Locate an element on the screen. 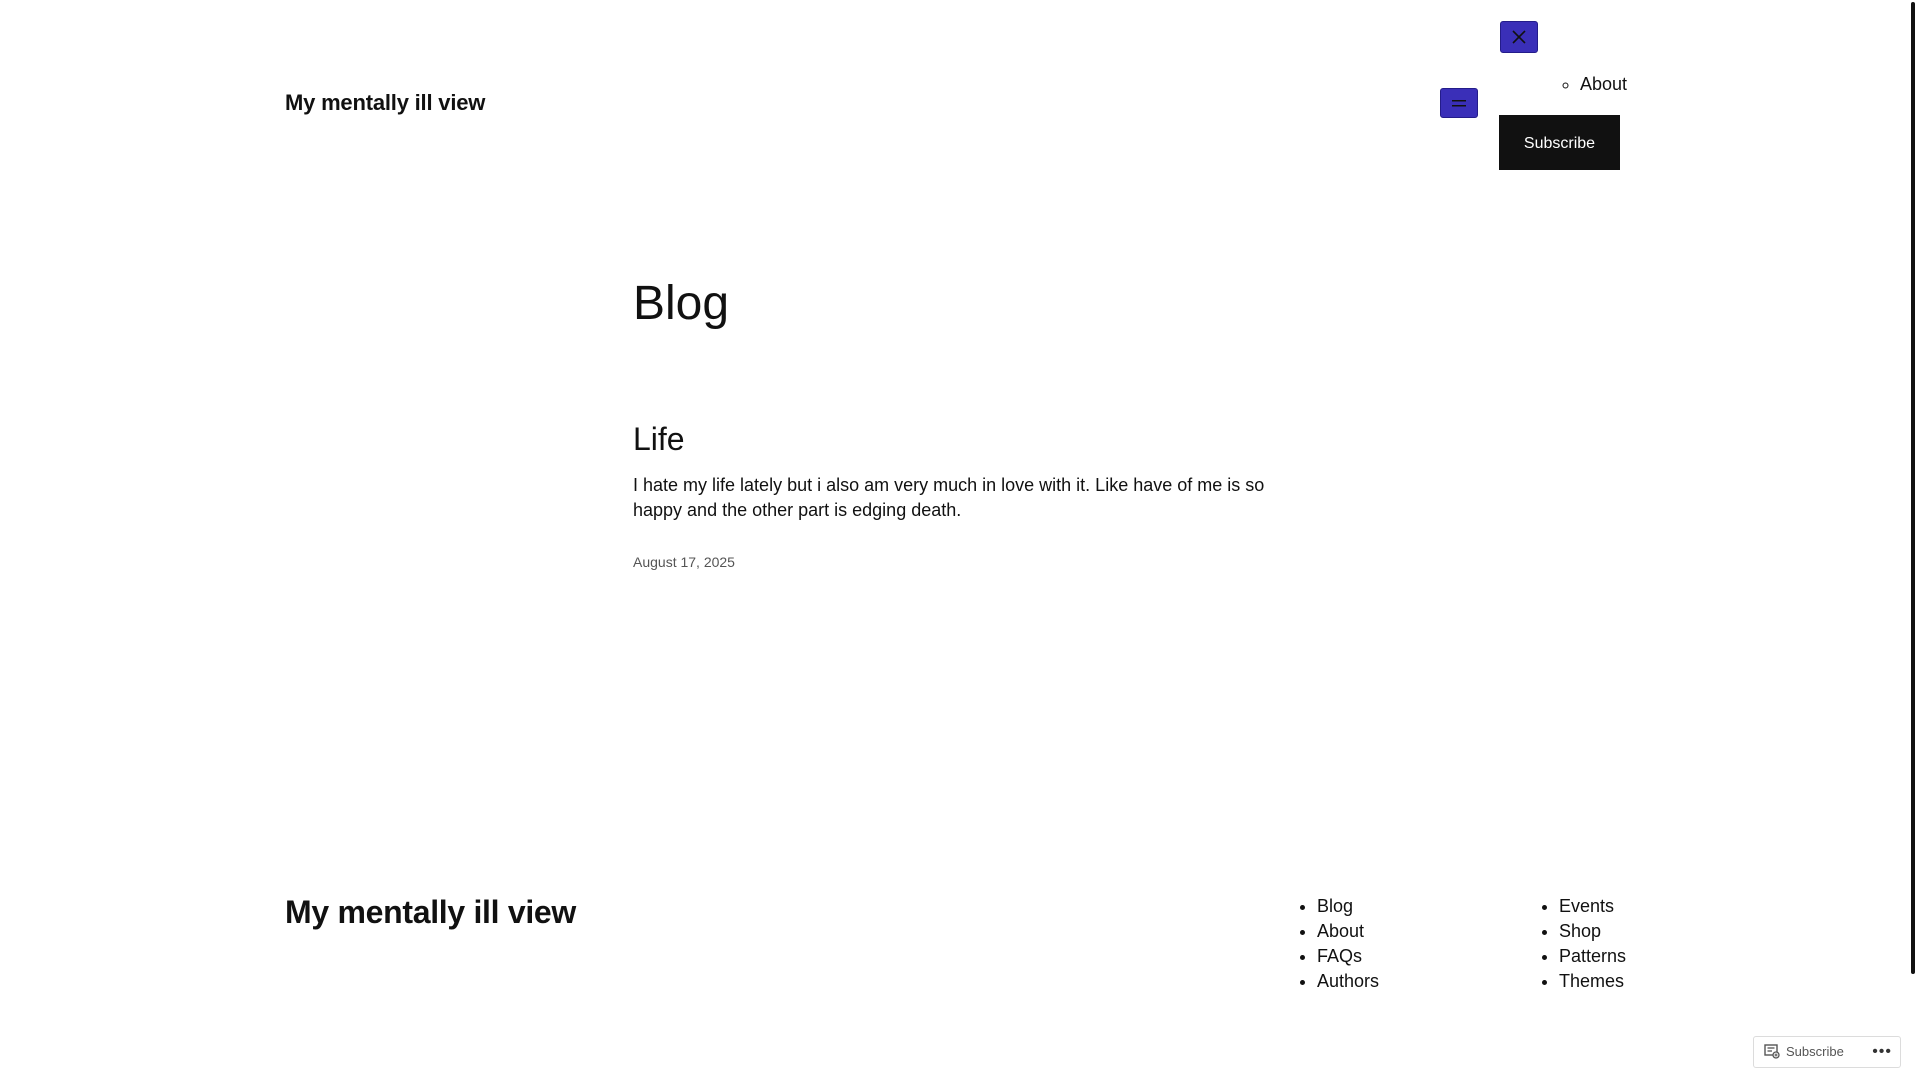 The width and height of the screenshot is (1920, 1080). footer-nav-link: Themes is located at coordinates (1591, 981).